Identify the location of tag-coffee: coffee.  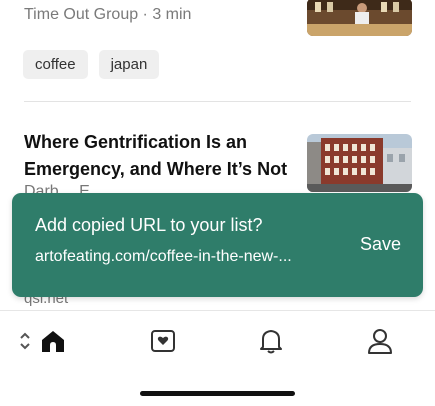
(55, 64).